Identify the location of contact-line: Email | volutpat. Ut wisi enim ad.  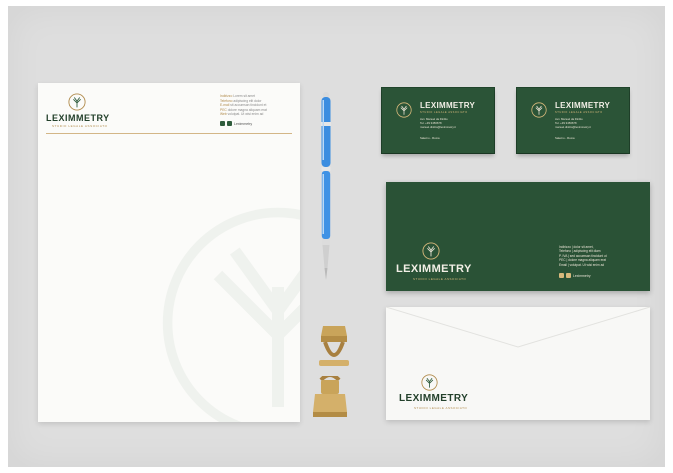
(582, 264).